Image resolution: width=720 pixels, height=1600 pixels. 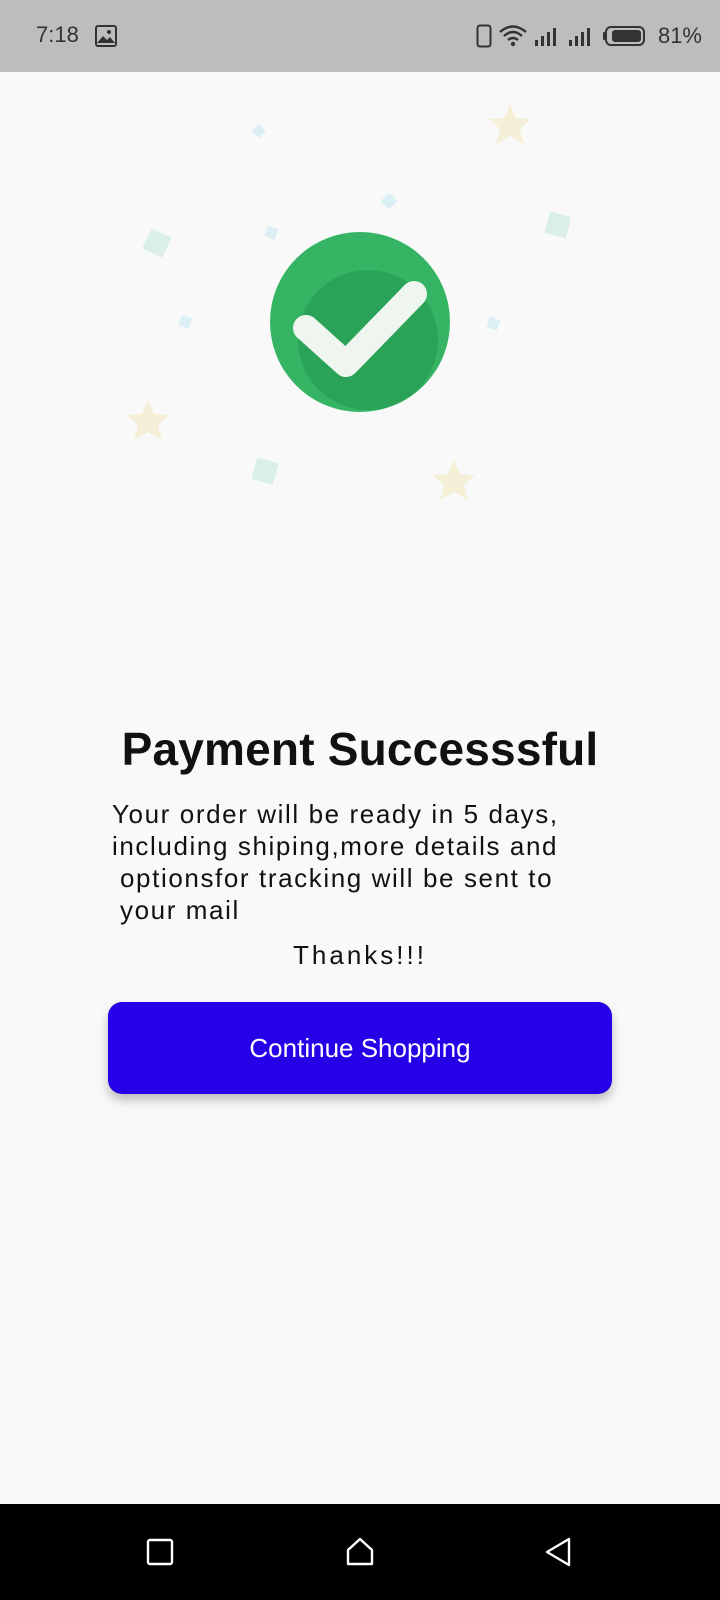 I want to click on message-line: your mail, so click(x=180, y=910).